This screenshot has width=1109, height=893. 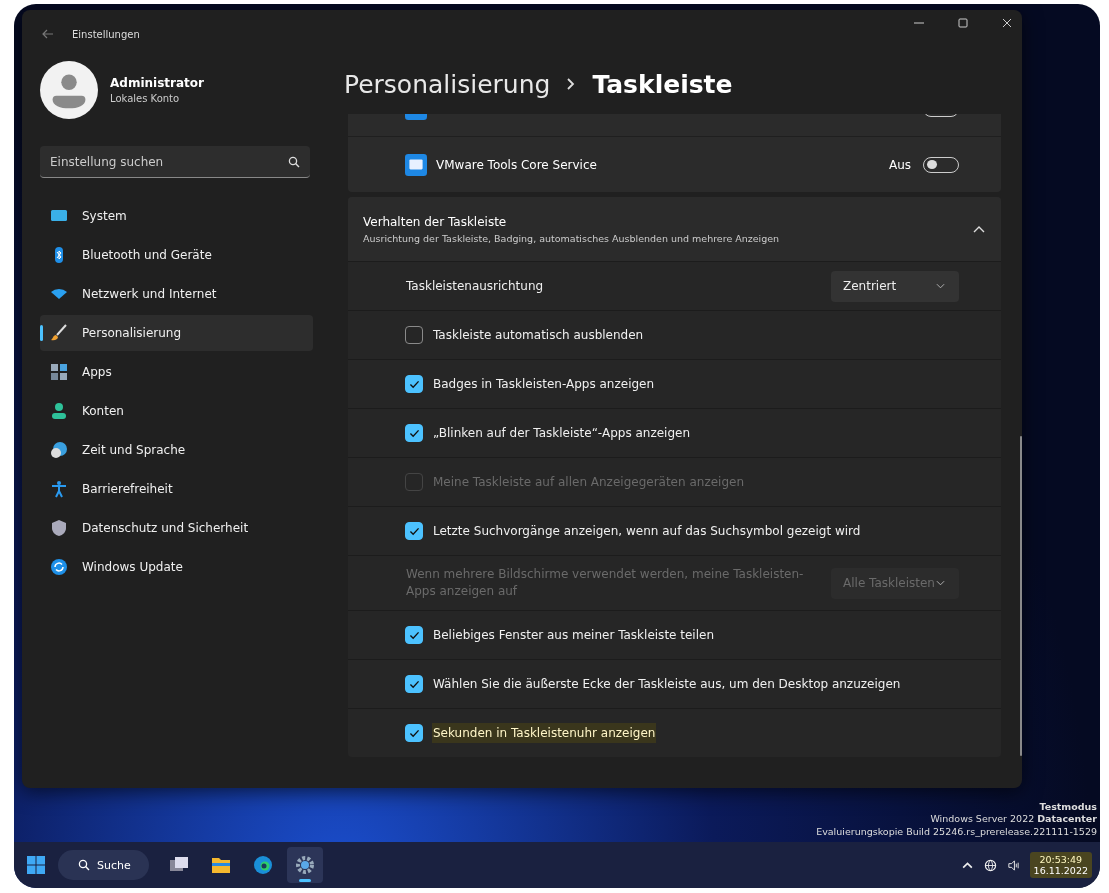 What do you see at coordinates (262, 865) in the screenshot?
I see `browser-swirl-icon` at bounding box center [262, 865].